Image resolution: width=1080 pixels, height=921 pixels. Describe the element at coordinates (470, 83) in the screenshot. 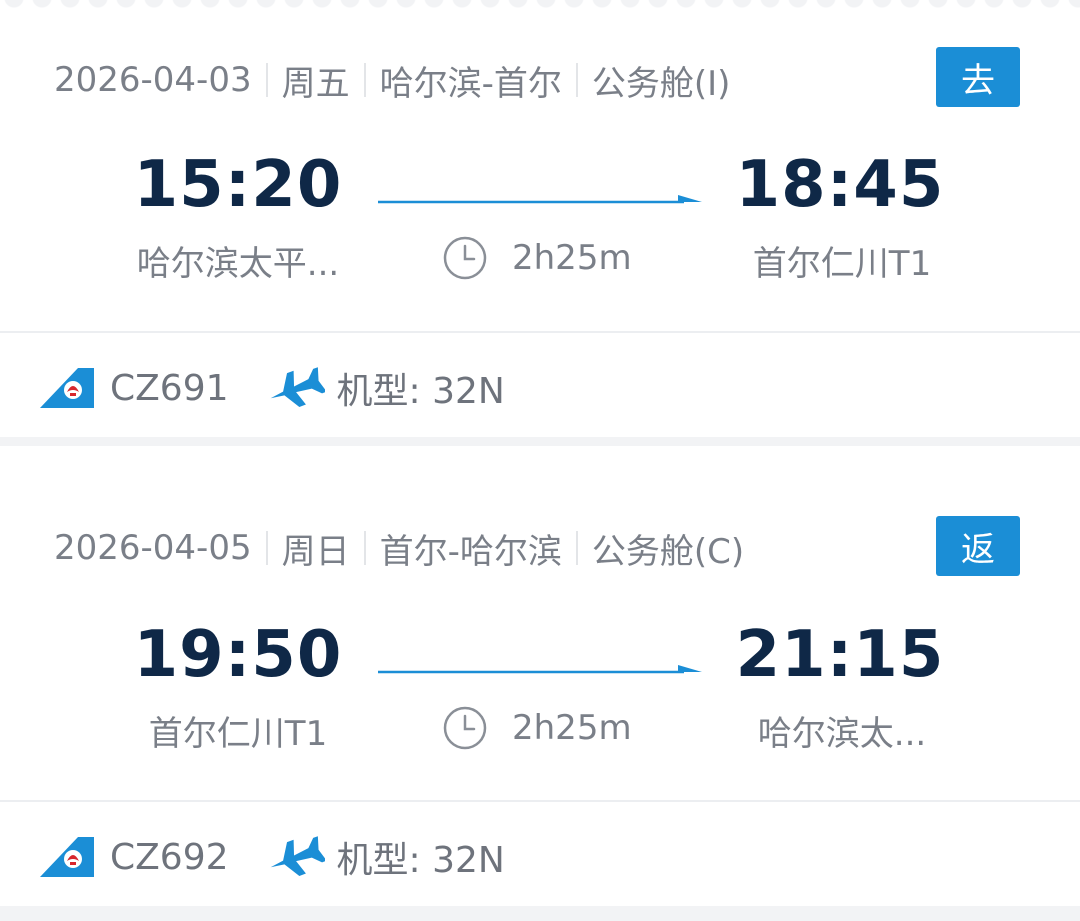

I see `flight-route: 哈尔滨-首尔` at that location.